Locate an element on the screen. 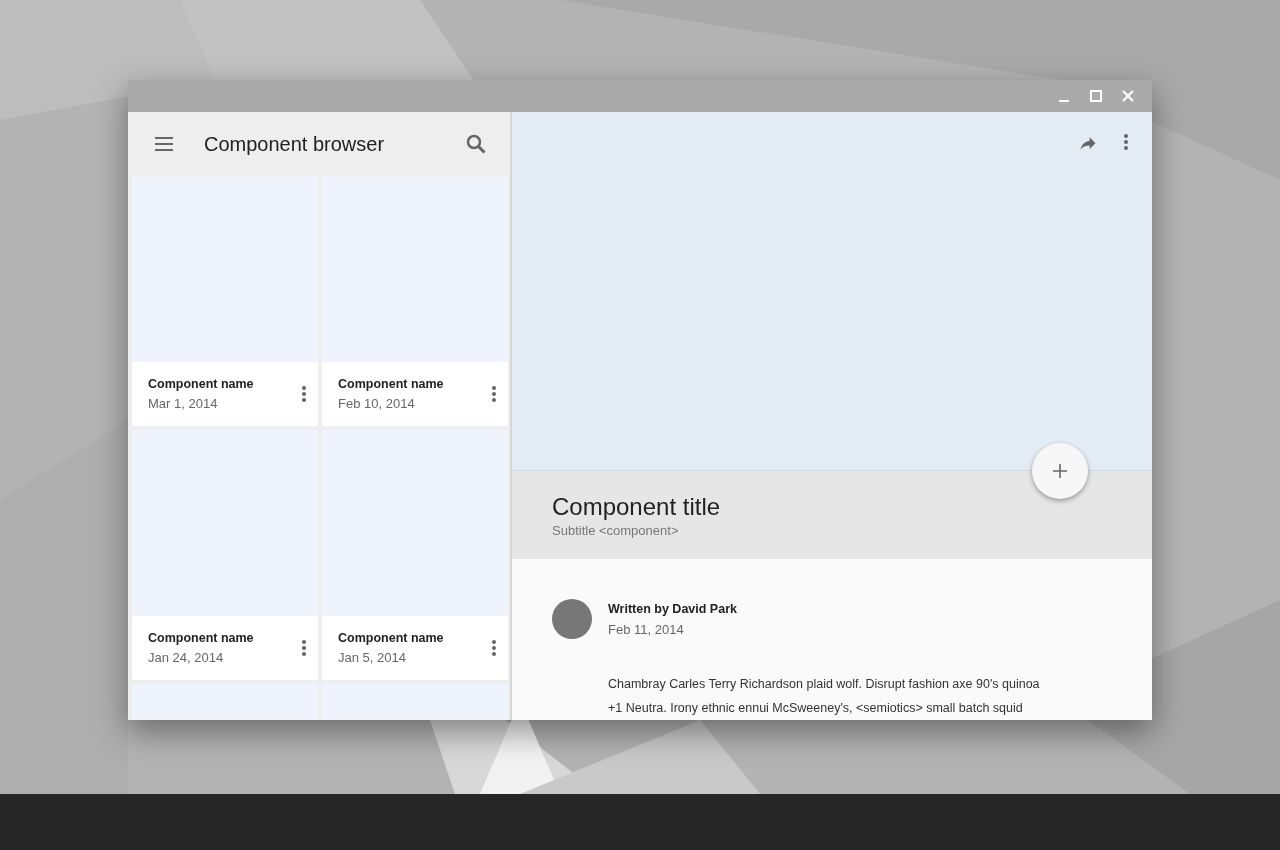 The height and width of the screenshot is (850, 1280). component-card: Component name Jan 24, 2014 is located at coordinates (225, 555).